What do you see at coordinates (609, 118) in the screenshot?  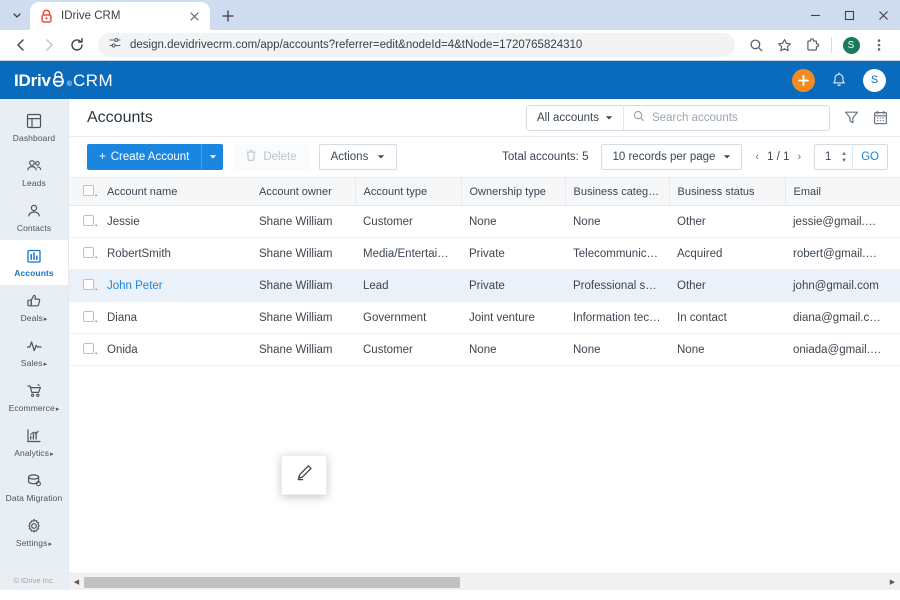 I see `chevron-down-icon` at bounding box center [609, 118].